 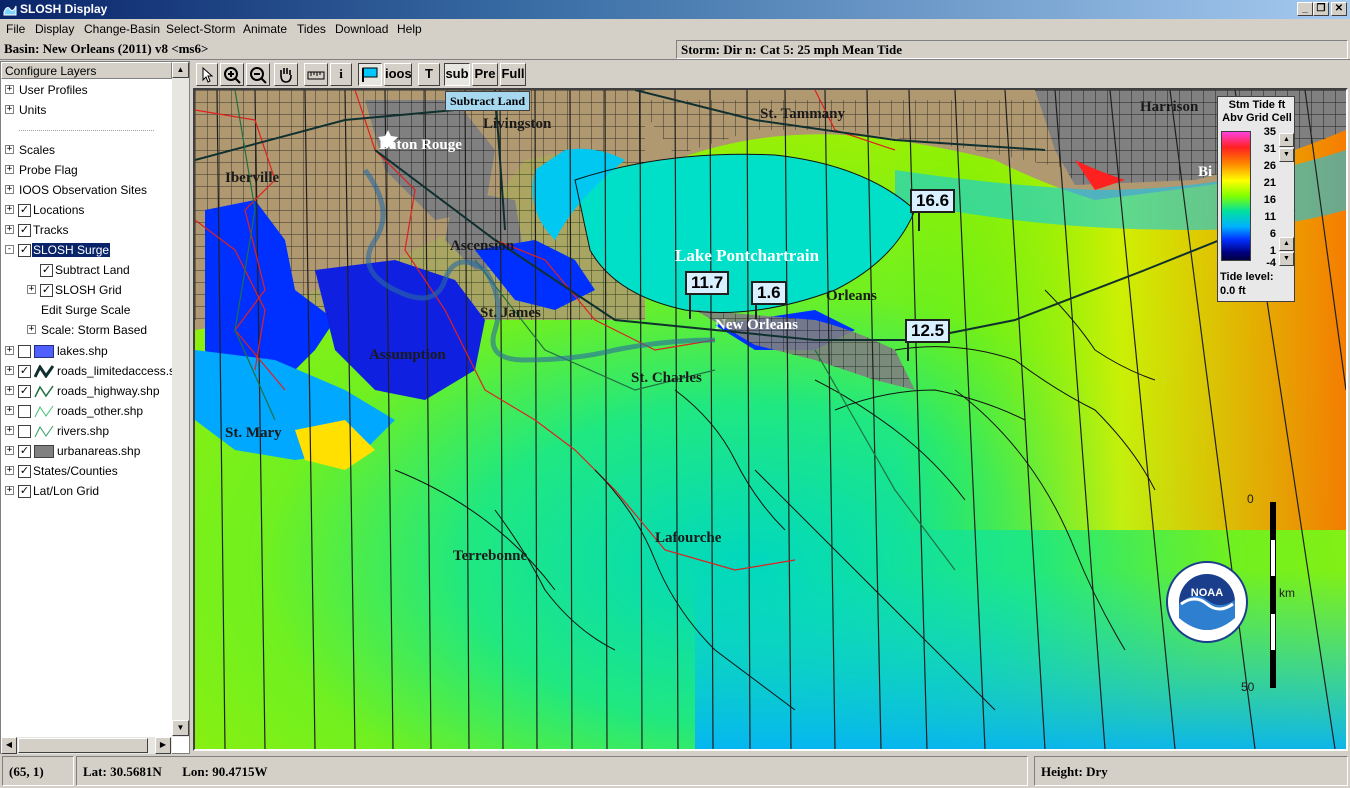 I want to click on scroll-up-icon: ▲, so click(x=180, y=70).